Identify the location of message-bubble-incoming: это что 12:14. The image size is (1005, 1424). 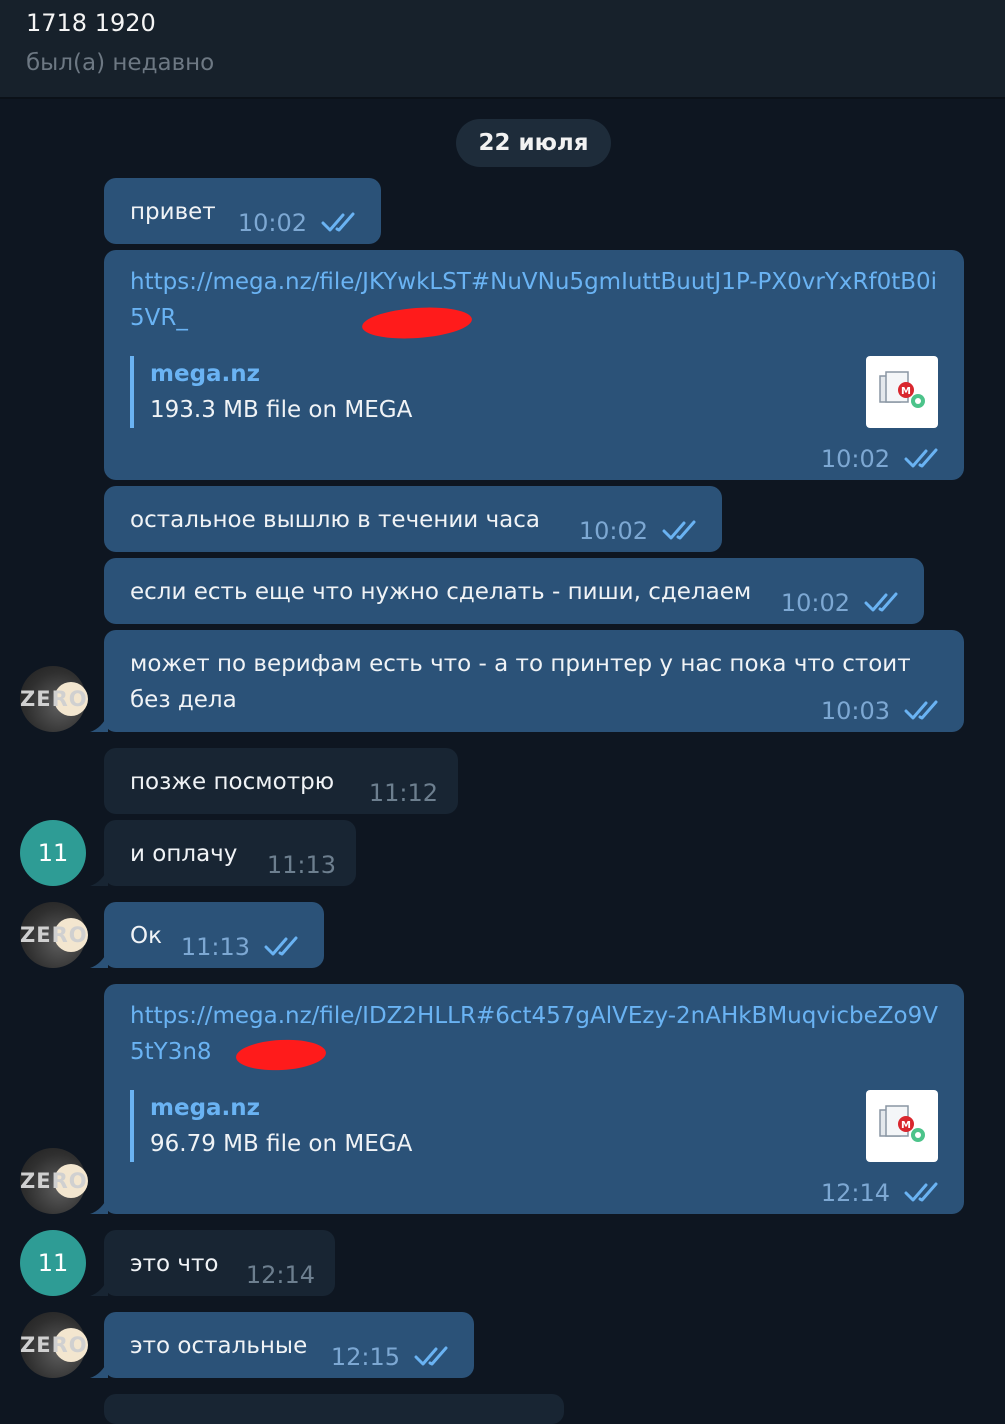
(219, 1263).